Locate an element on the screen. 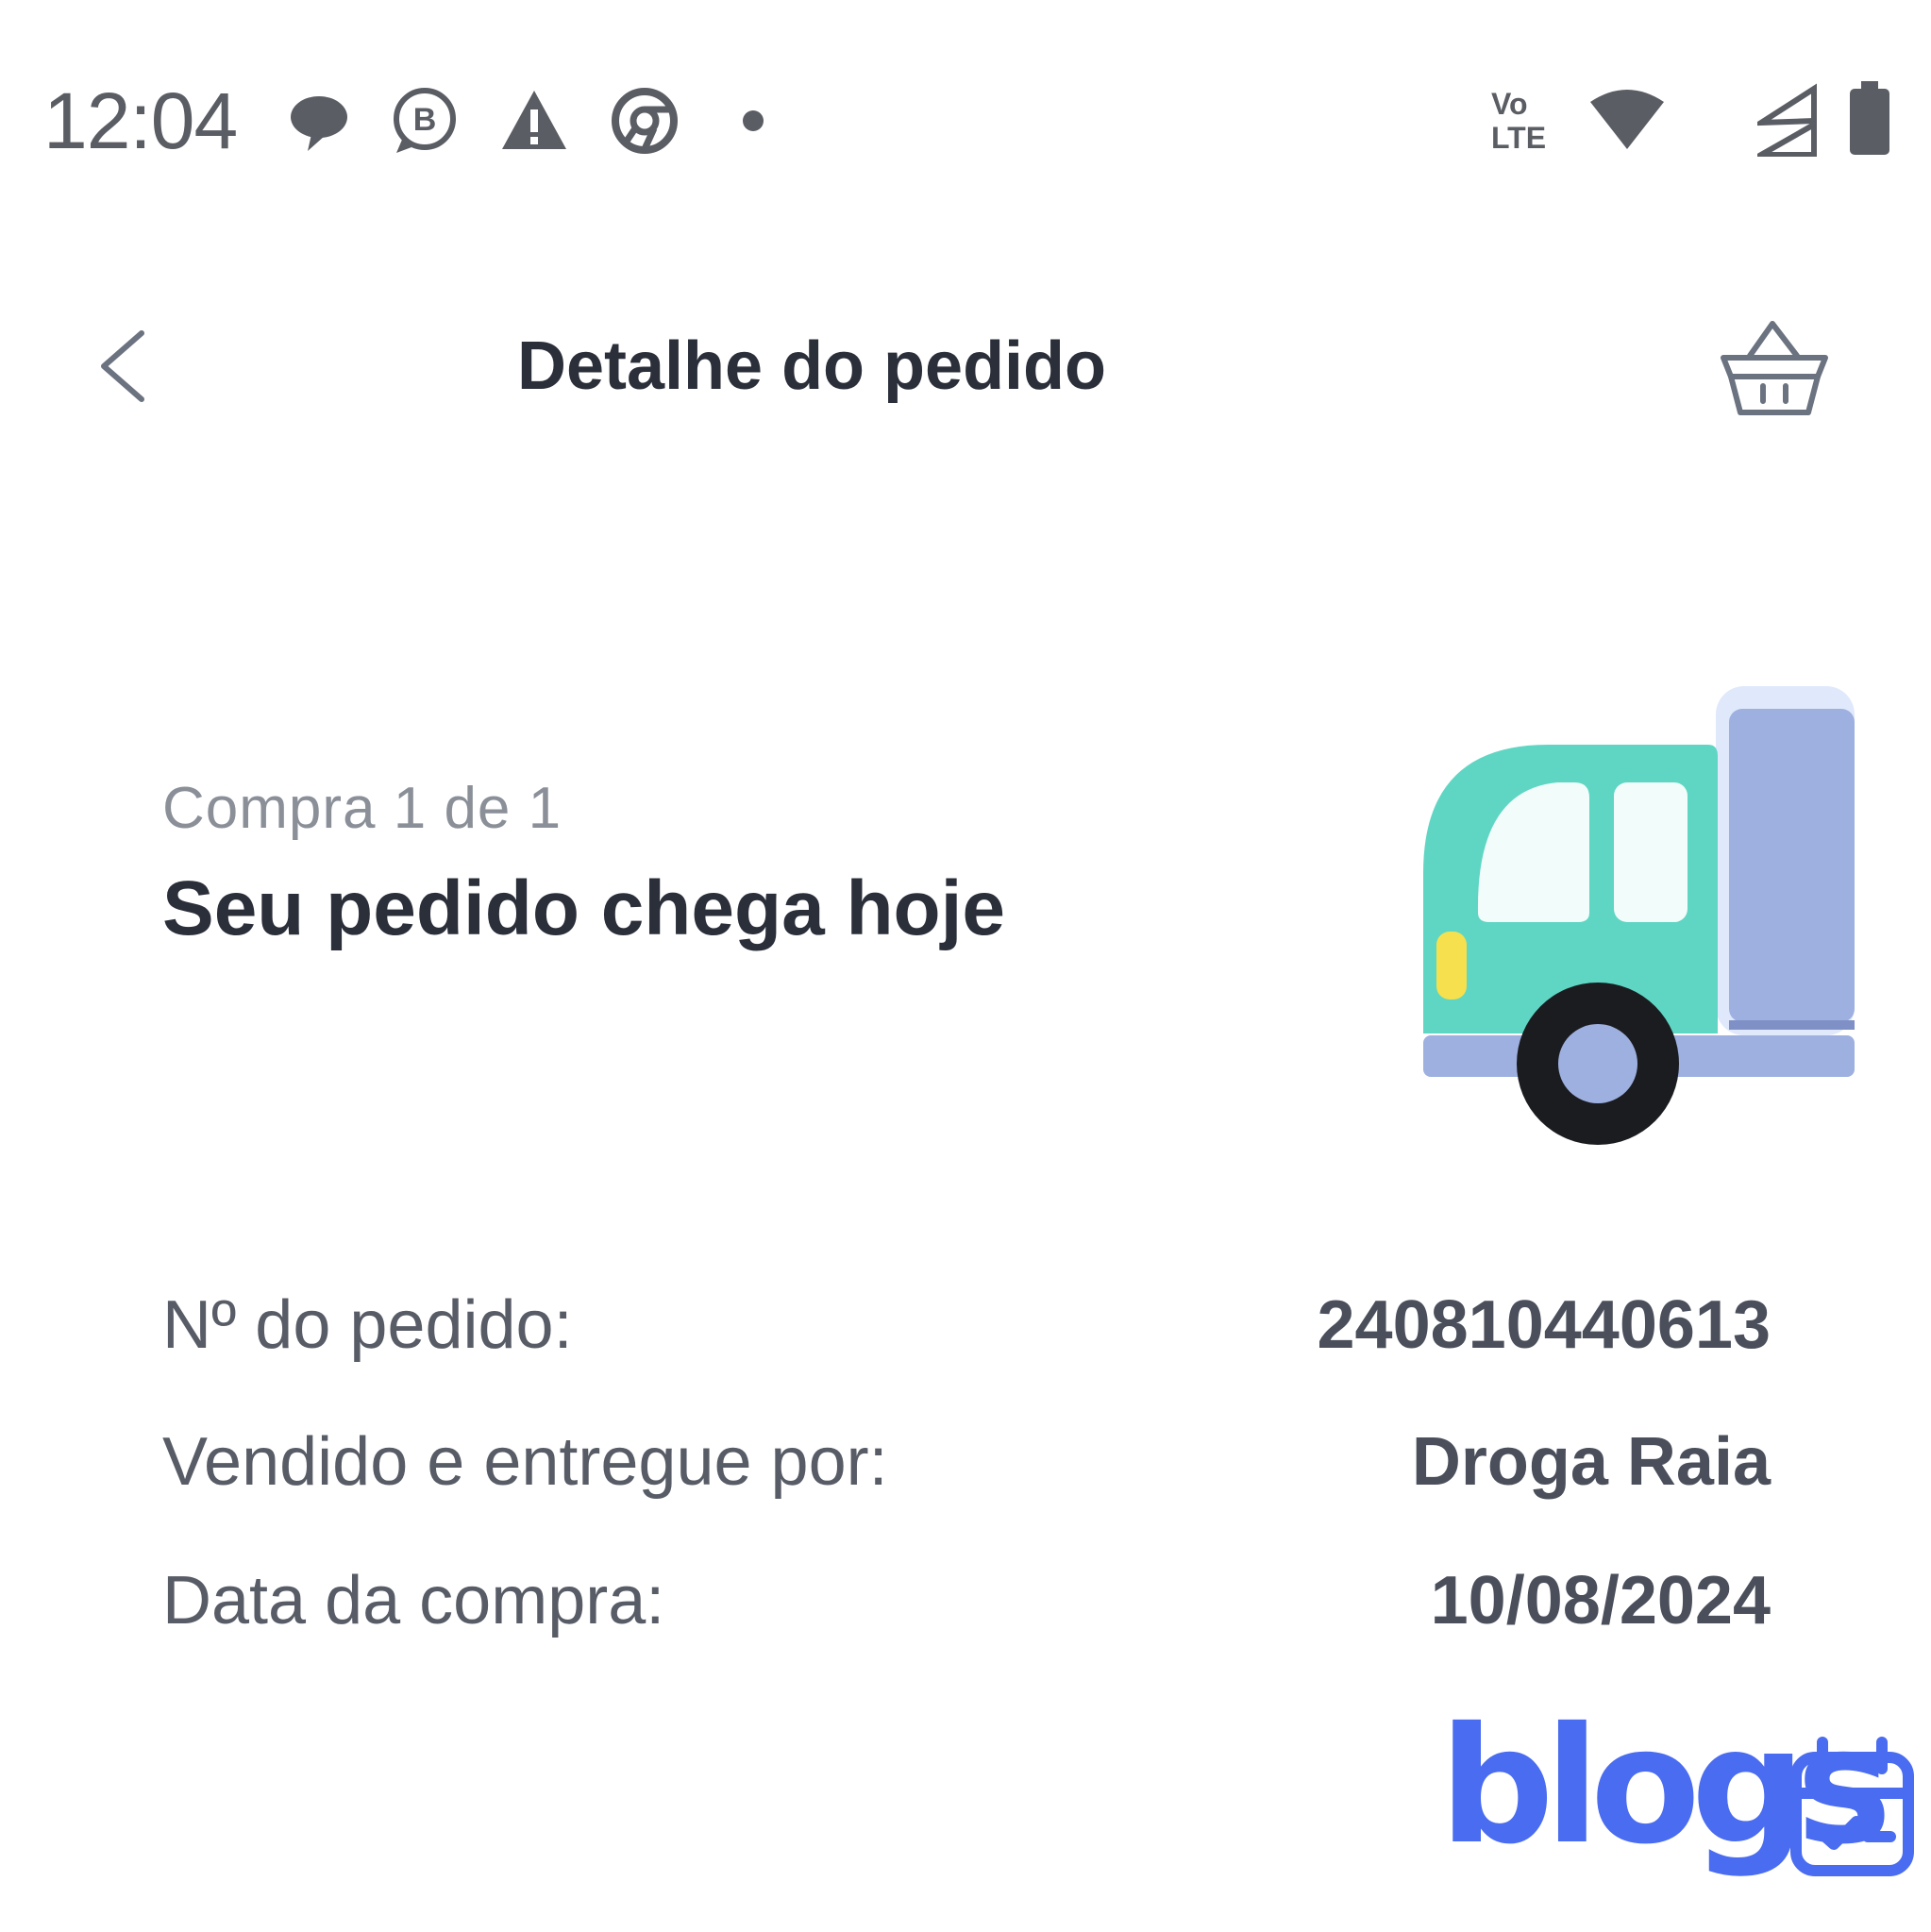 This screenshot has height=1932, width=1931. basket-button is located at coordinates (1774, 368).